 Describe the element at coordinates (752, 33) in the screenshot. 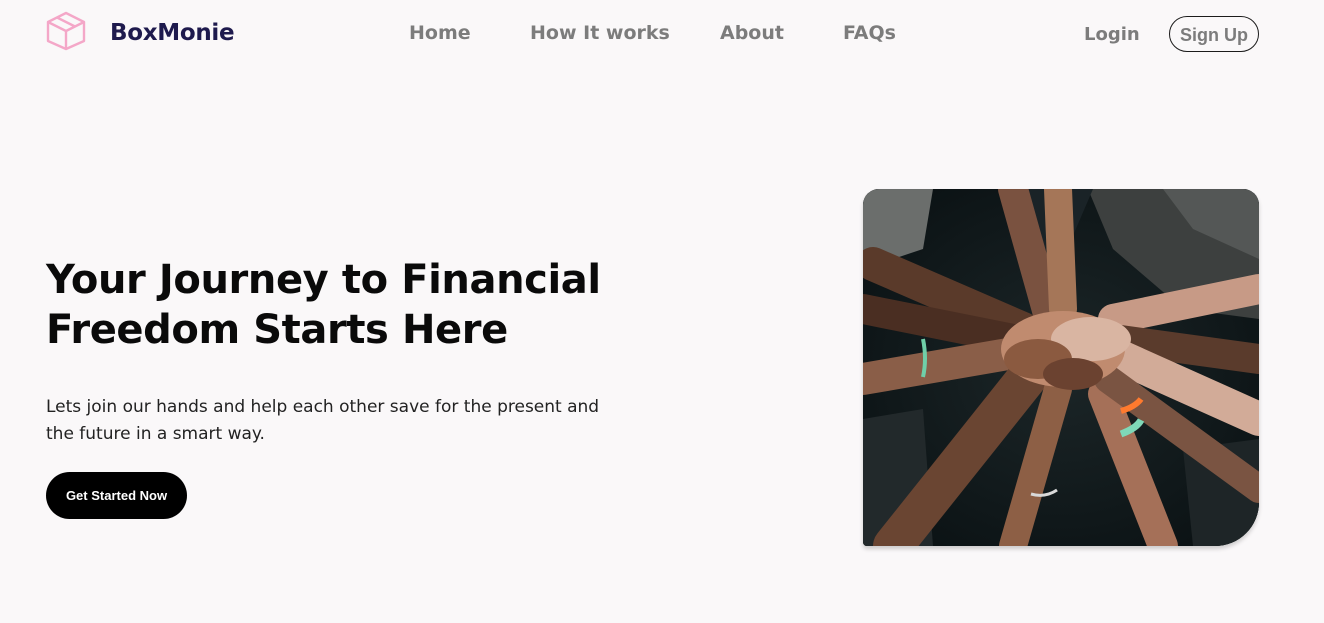

I see `nav-link-about: About` at that location.